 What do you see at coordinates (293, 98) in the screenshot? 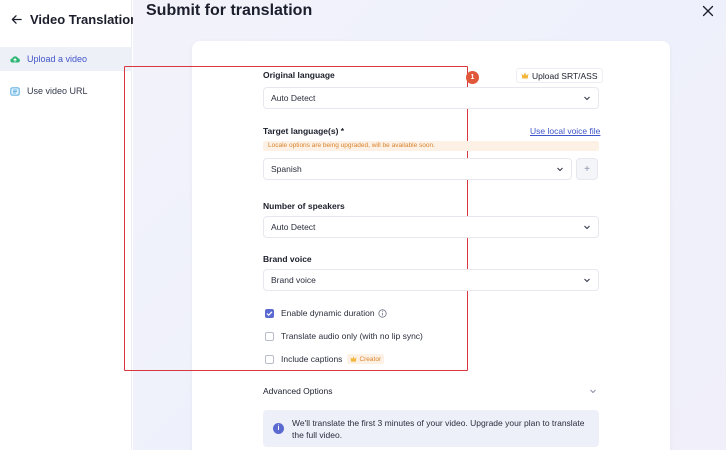
I see `original-language-value: Auto Detect` at bounding box center [293, 98].